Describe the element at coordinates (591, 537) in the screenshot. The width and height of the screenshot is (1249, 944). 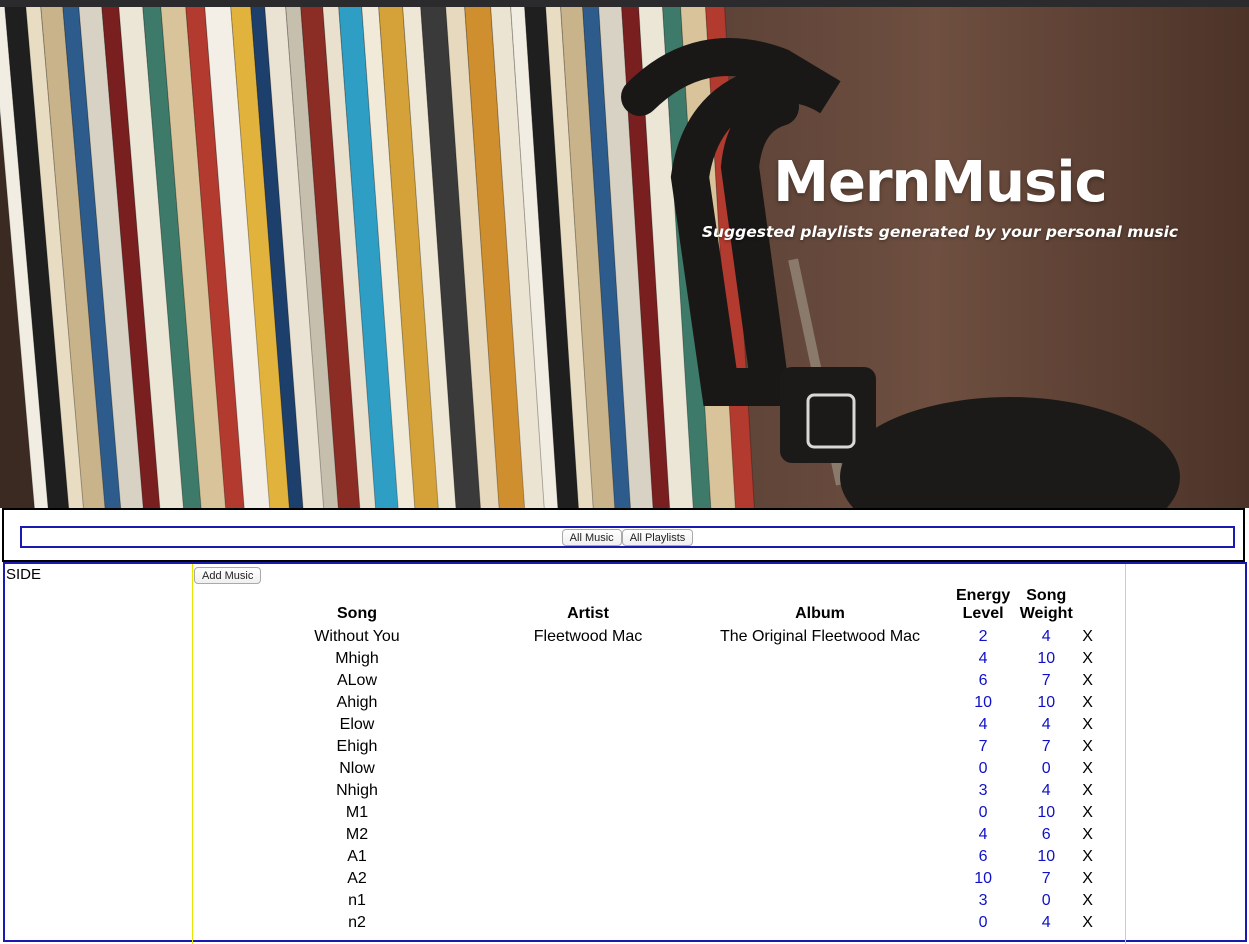
I see `all-music-button: All Music` at that location.